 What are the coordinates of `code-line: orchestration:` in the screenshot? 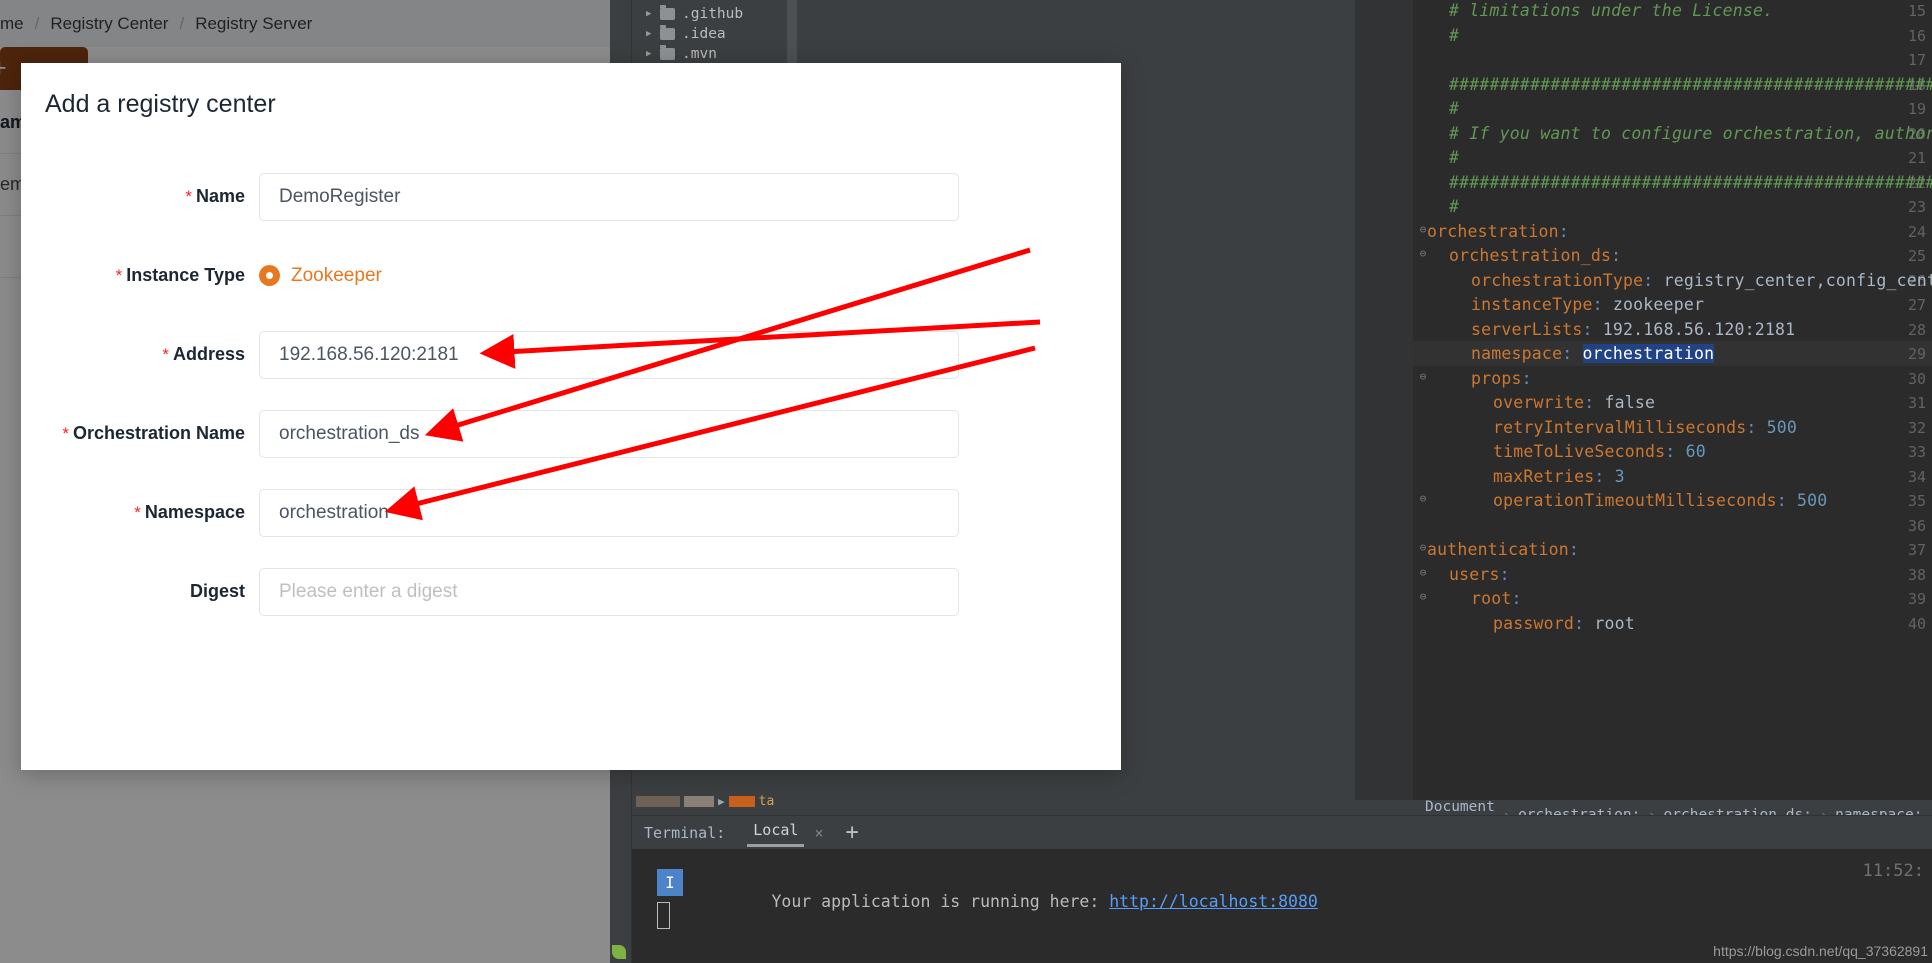 It's located at (1498, 231).